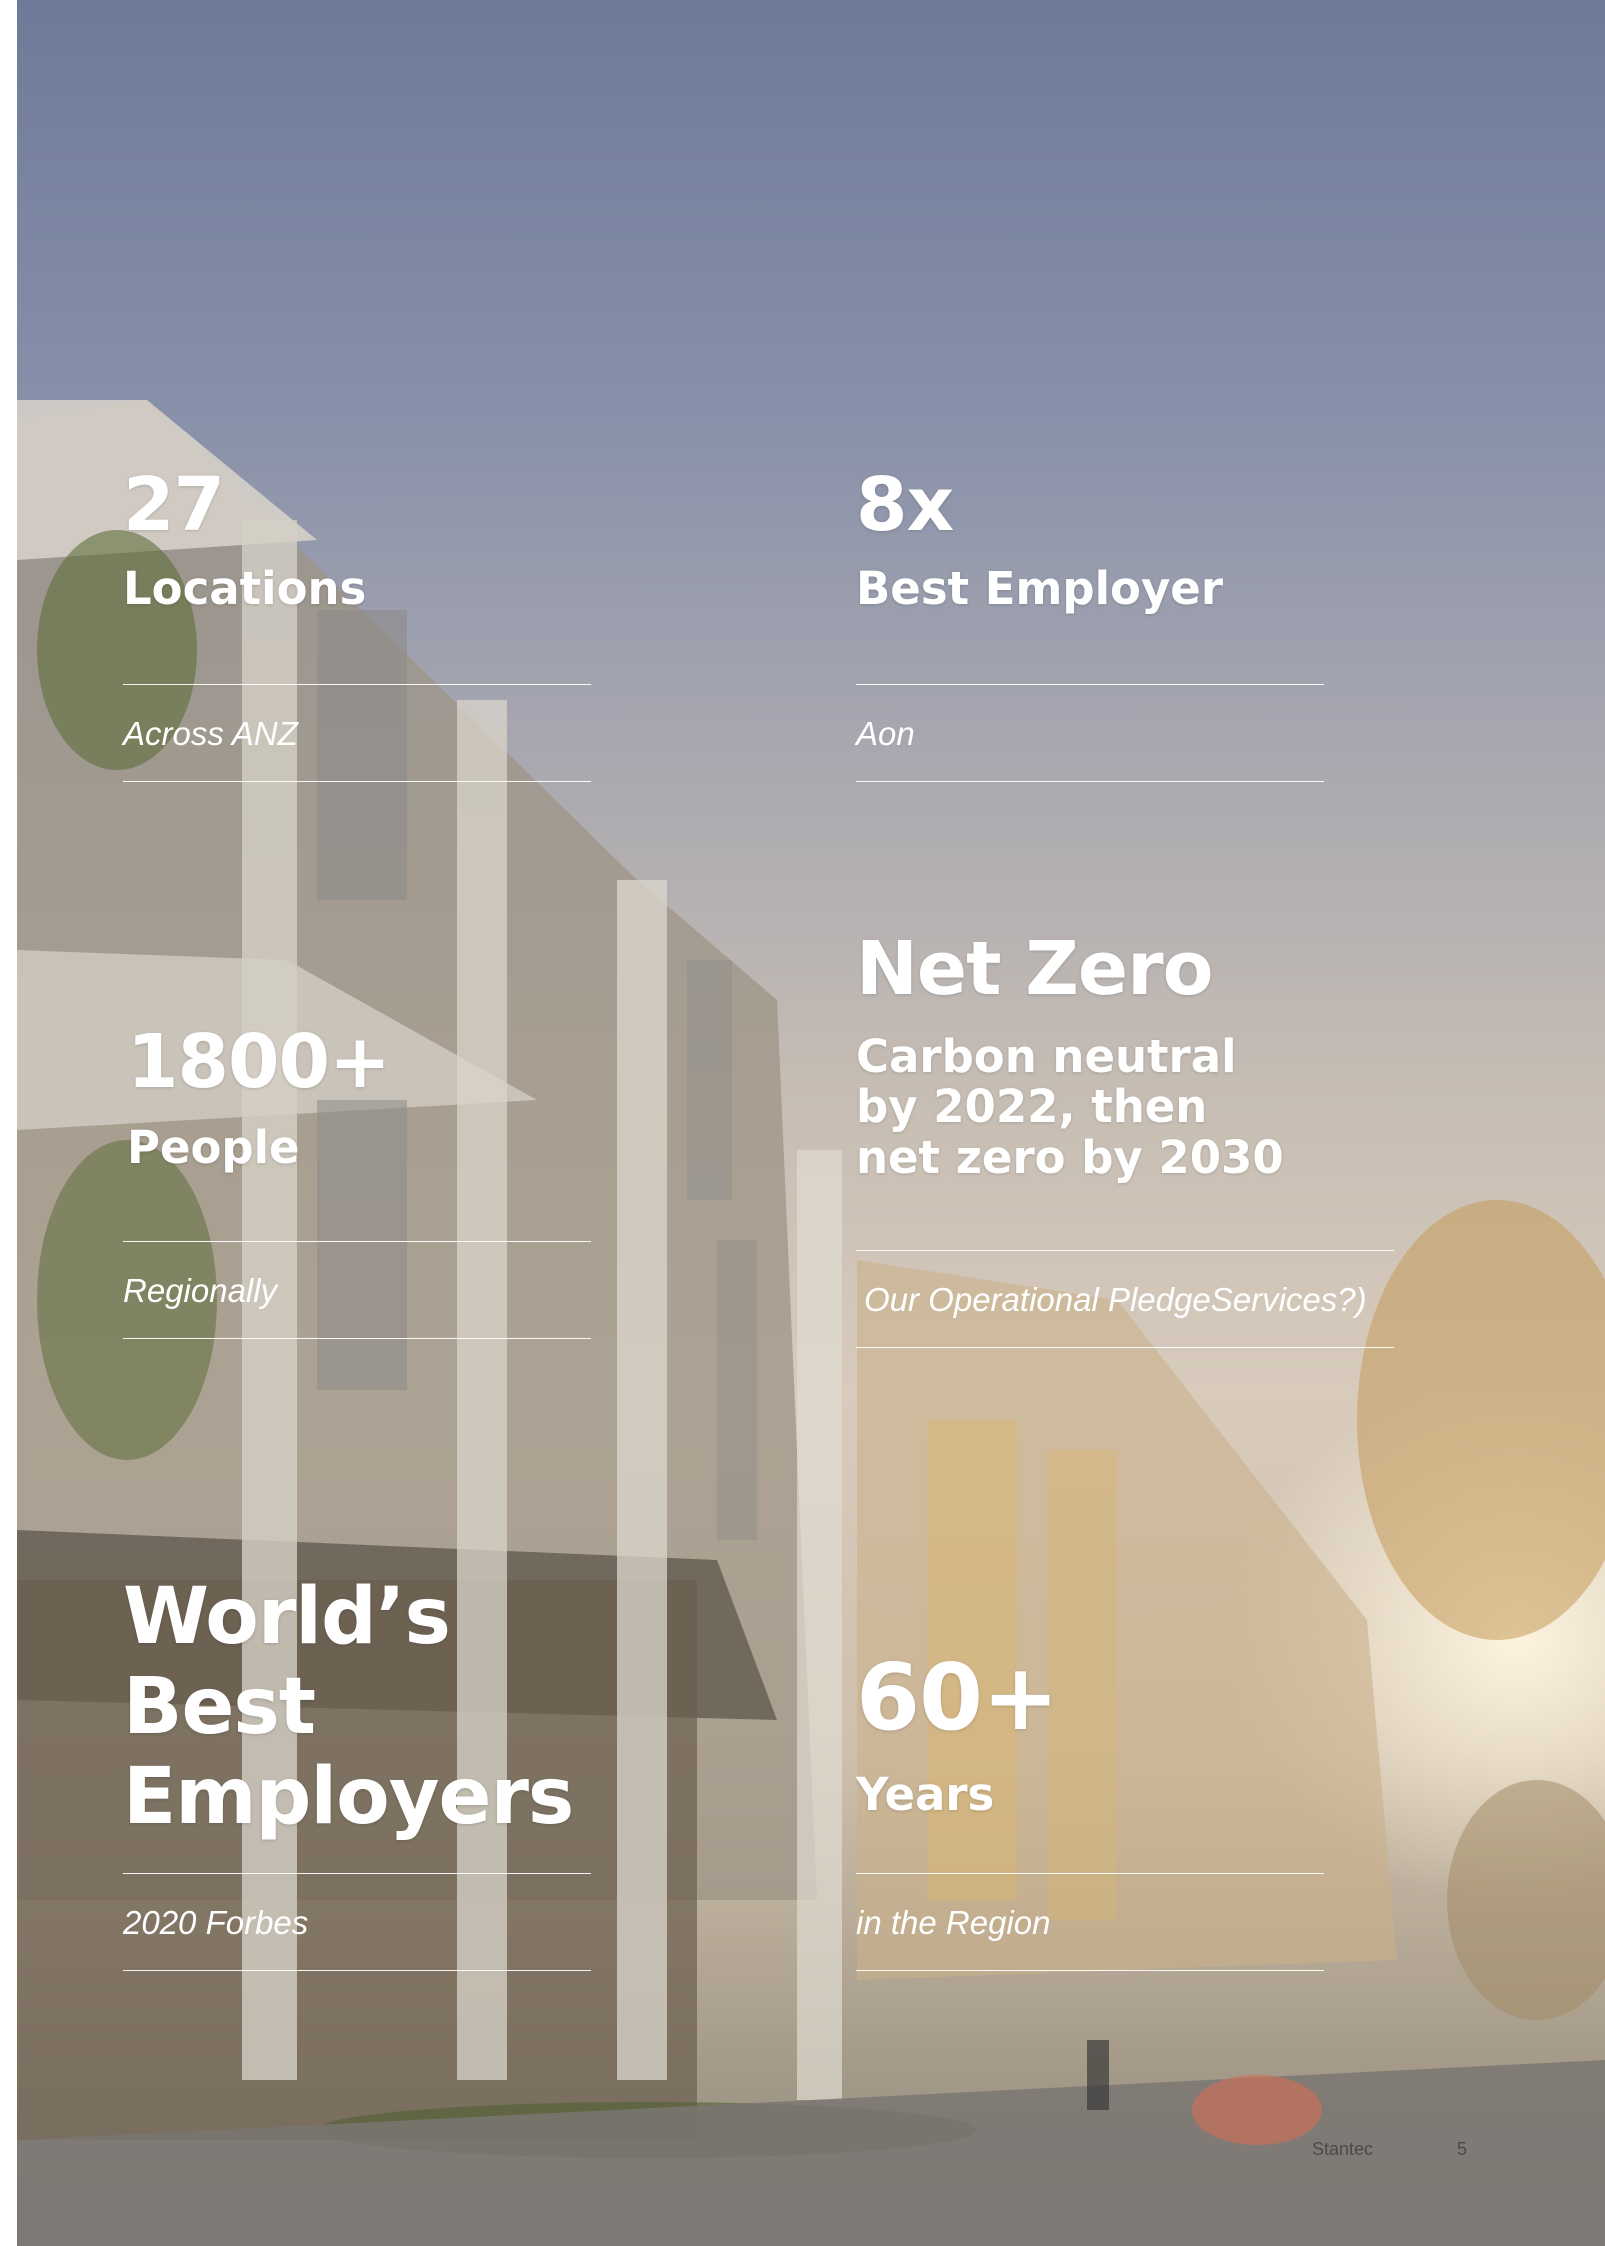 This screenshot has width=1605, height=2246. What do you see at coordinates (244, 541) in the screenshot?
I see `stat-locations: 27 Locations` at bounding box center [244, 541].